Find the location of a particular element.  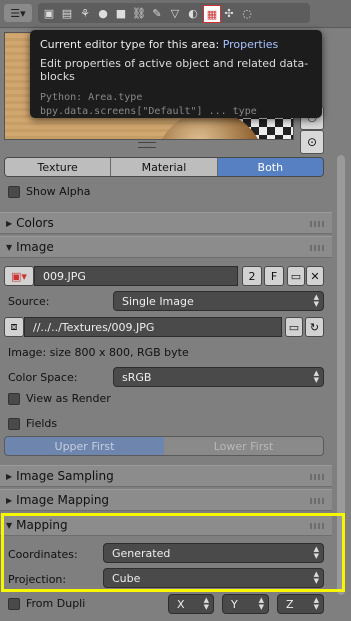

color-space-value: sRGB is located at coordinates (137, 377).